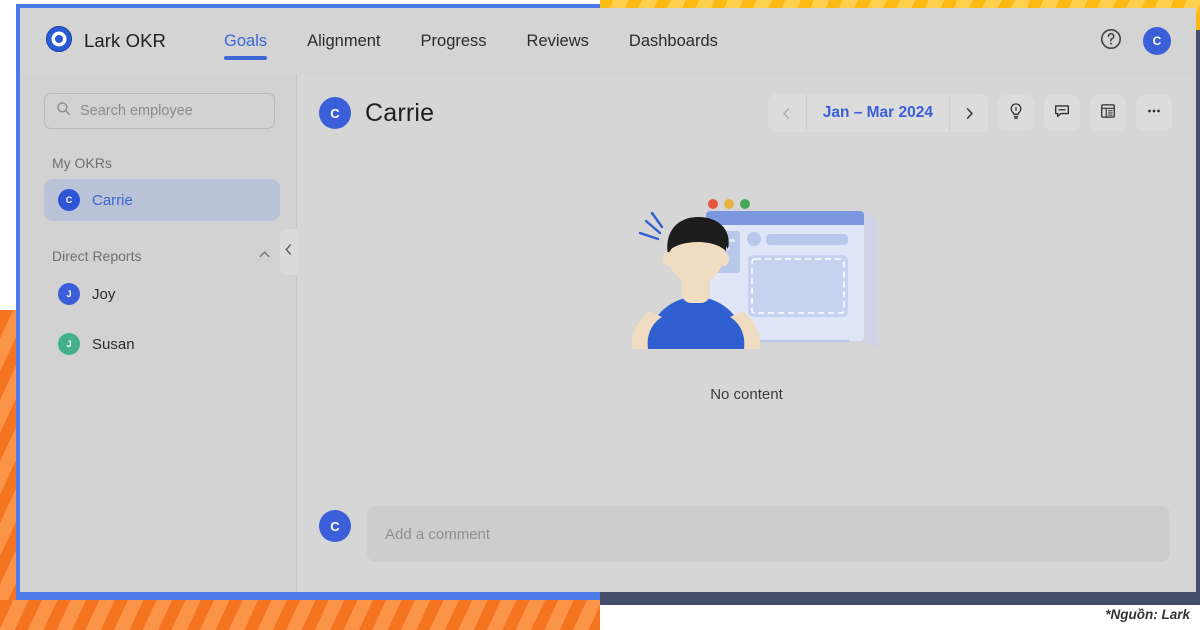 This screenshot has height=630, width=1200. What do you see at coordinates (1111, 41) in the screenshot?
I see `question-circle-icon` at bounding box center [1111, 41].